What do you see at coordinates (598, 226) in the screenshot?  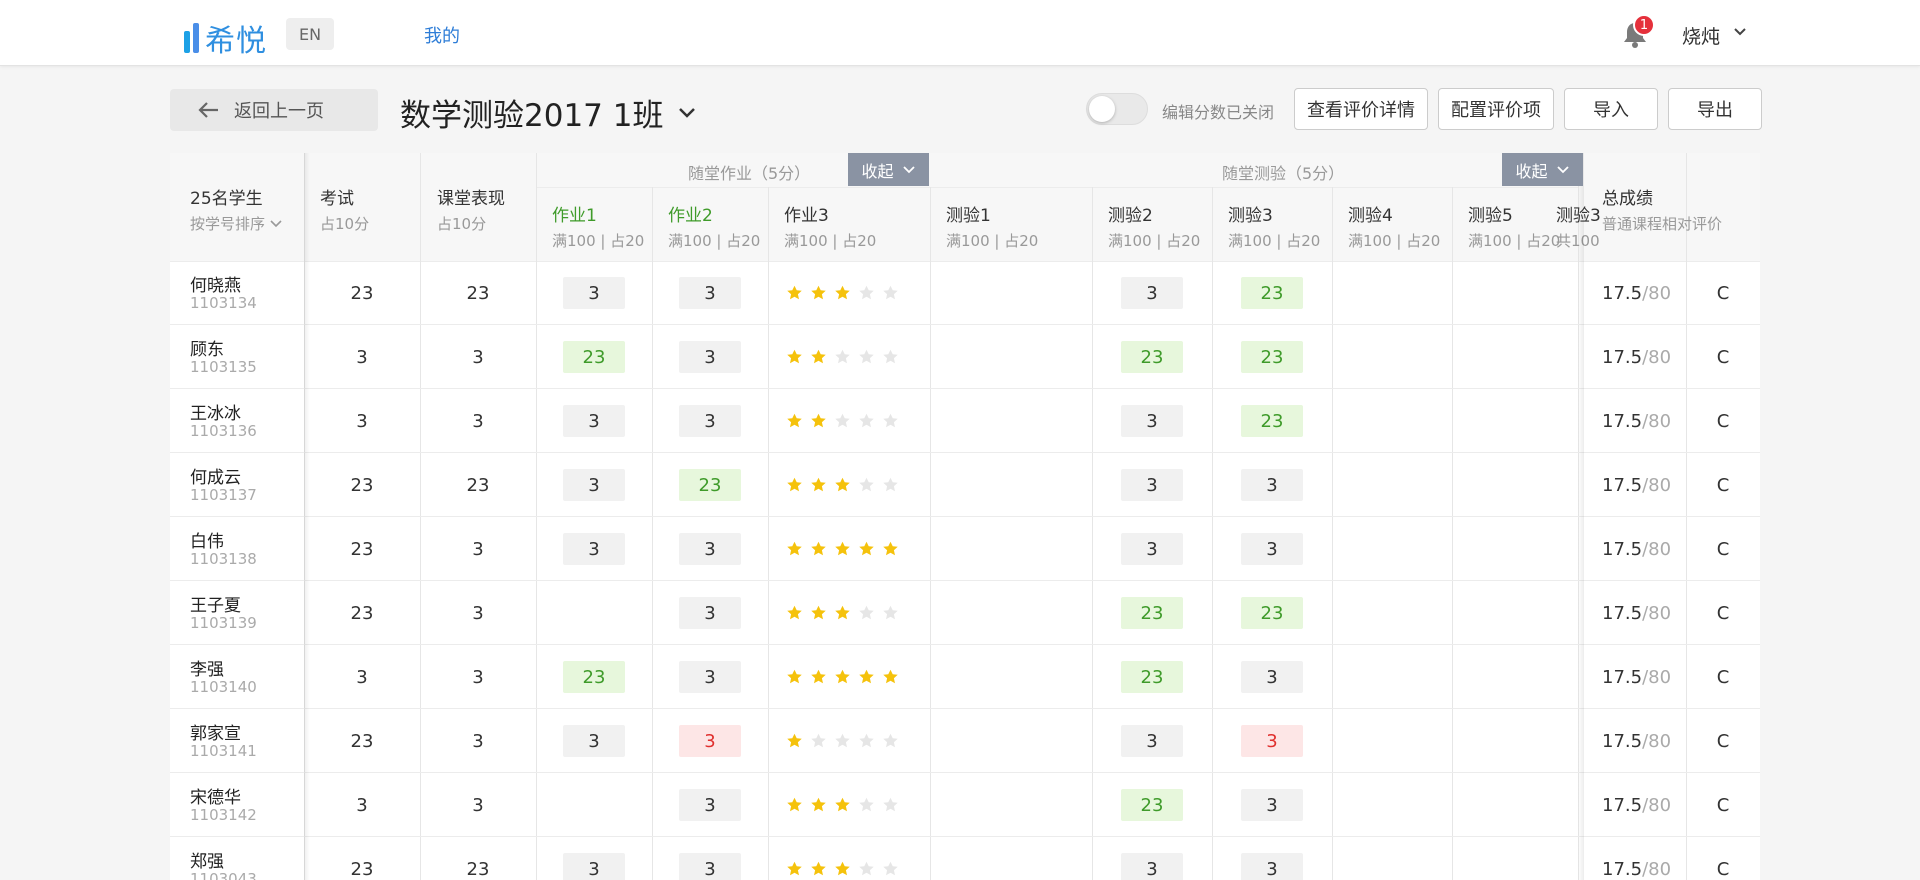 I see `sub-column-header: 作业1 满100 | 占20` at bounding box center [598, 226].